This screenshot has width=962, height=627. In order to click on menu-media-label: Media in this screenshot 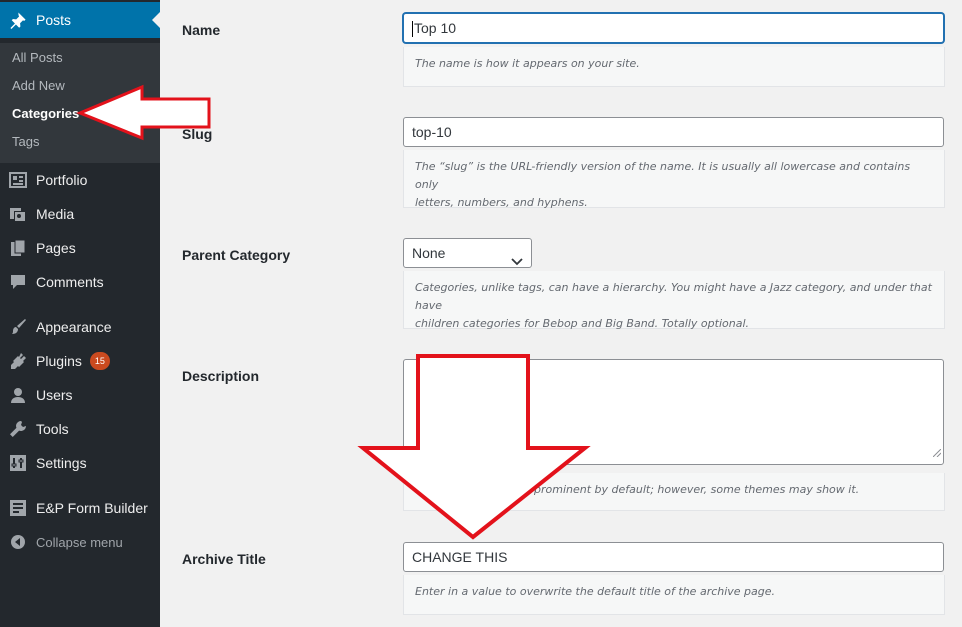, I will do `click(55, 214)`.